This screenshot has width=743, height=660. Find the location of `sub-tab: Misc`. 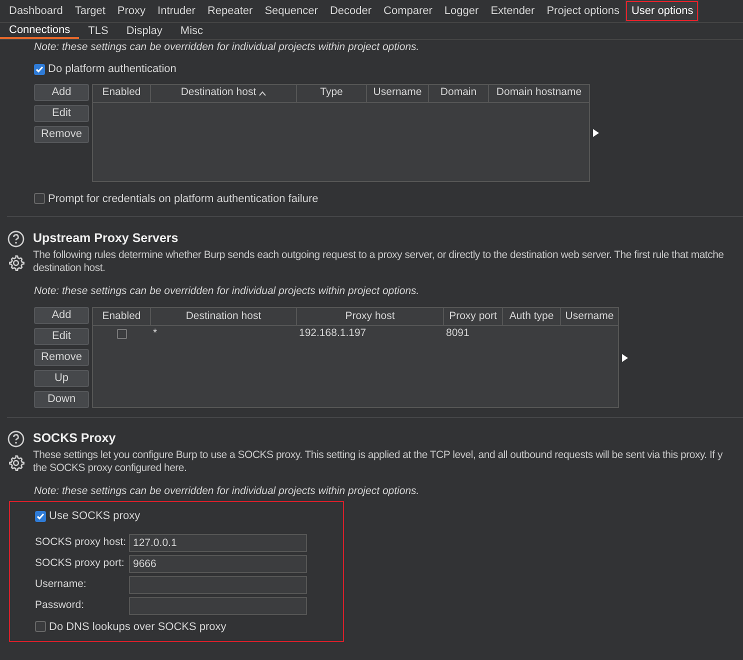

sub-tab: Misc is located at coordinates (191, 31).